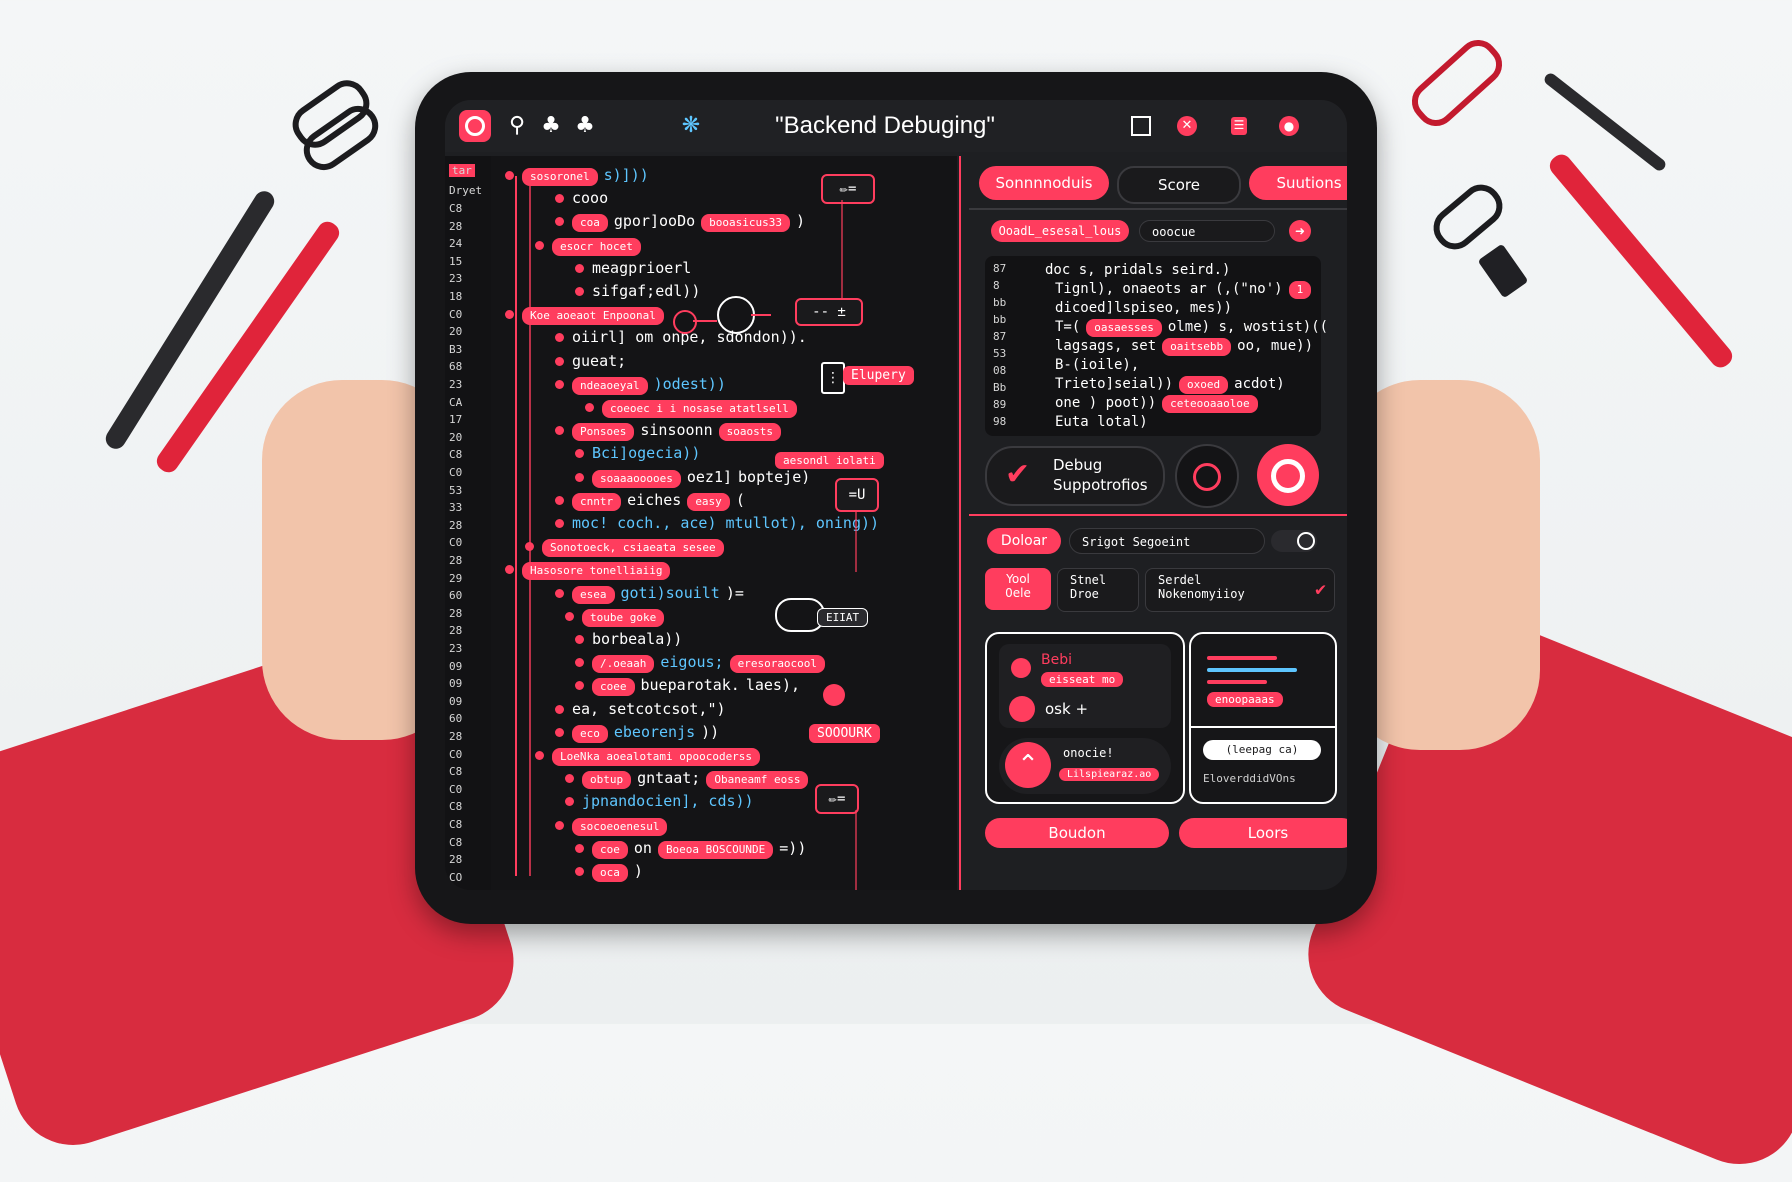  What do you see at coordinates (614, 826) in the screenshot?
I see `code-line: socoeoenesul` at bounding box center [614, 826].